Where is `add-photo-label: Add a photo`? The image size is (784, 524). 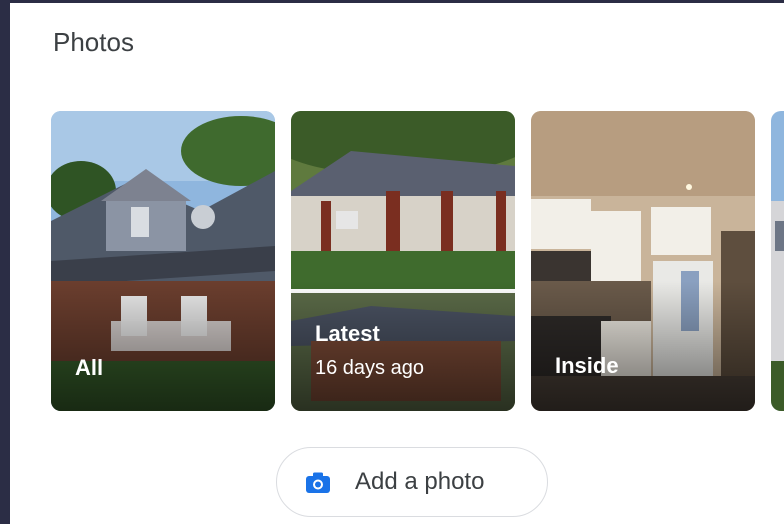 add-photo-label: Add a photo is located at coordinates (420, 481).